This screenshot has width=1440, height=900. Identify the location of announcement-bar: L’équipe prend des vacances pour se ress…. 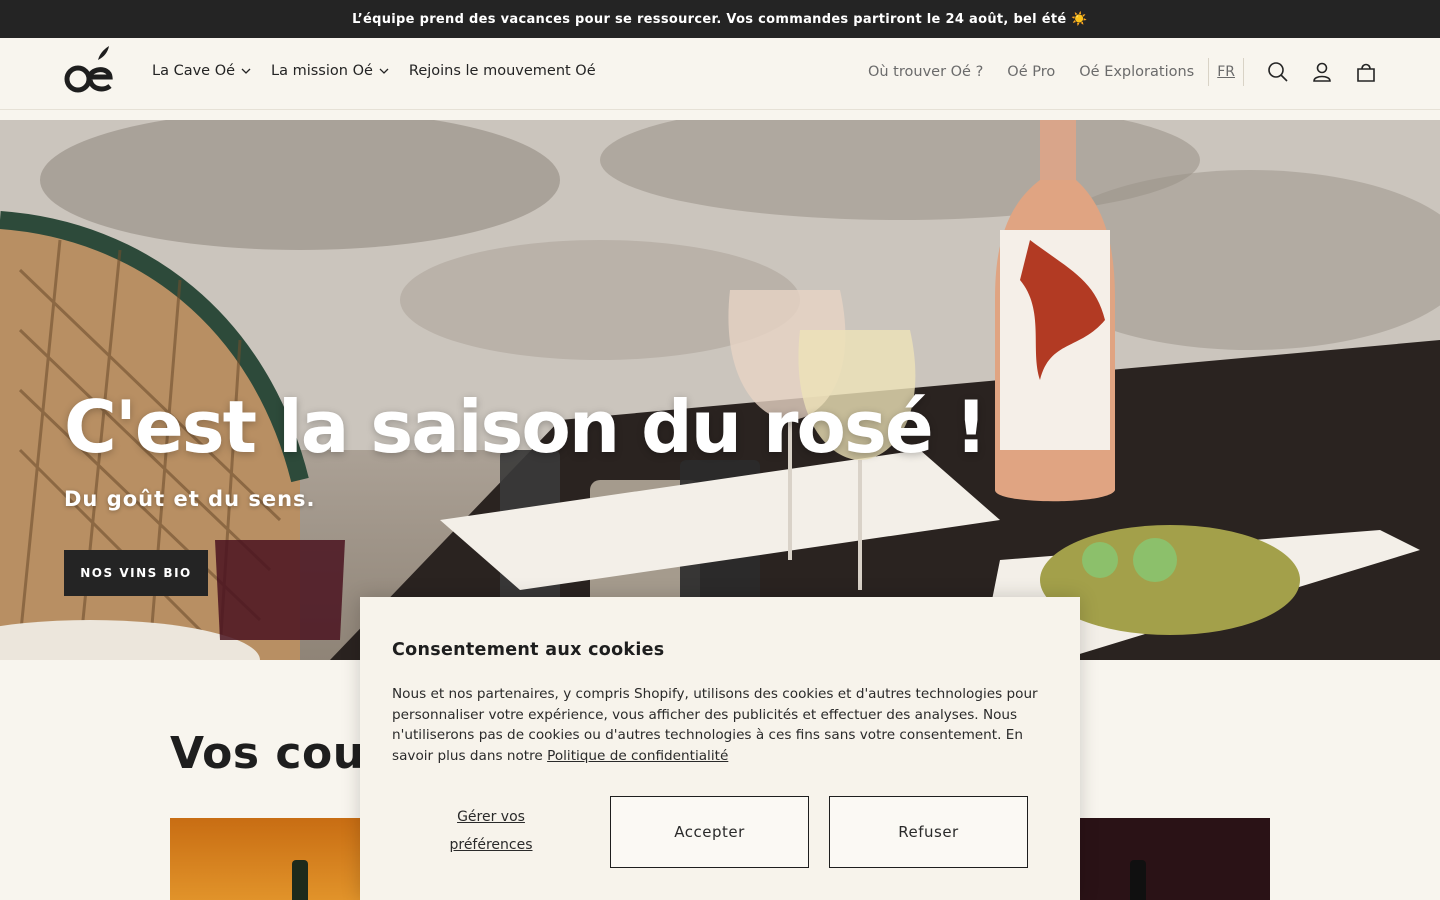
(720, 19).